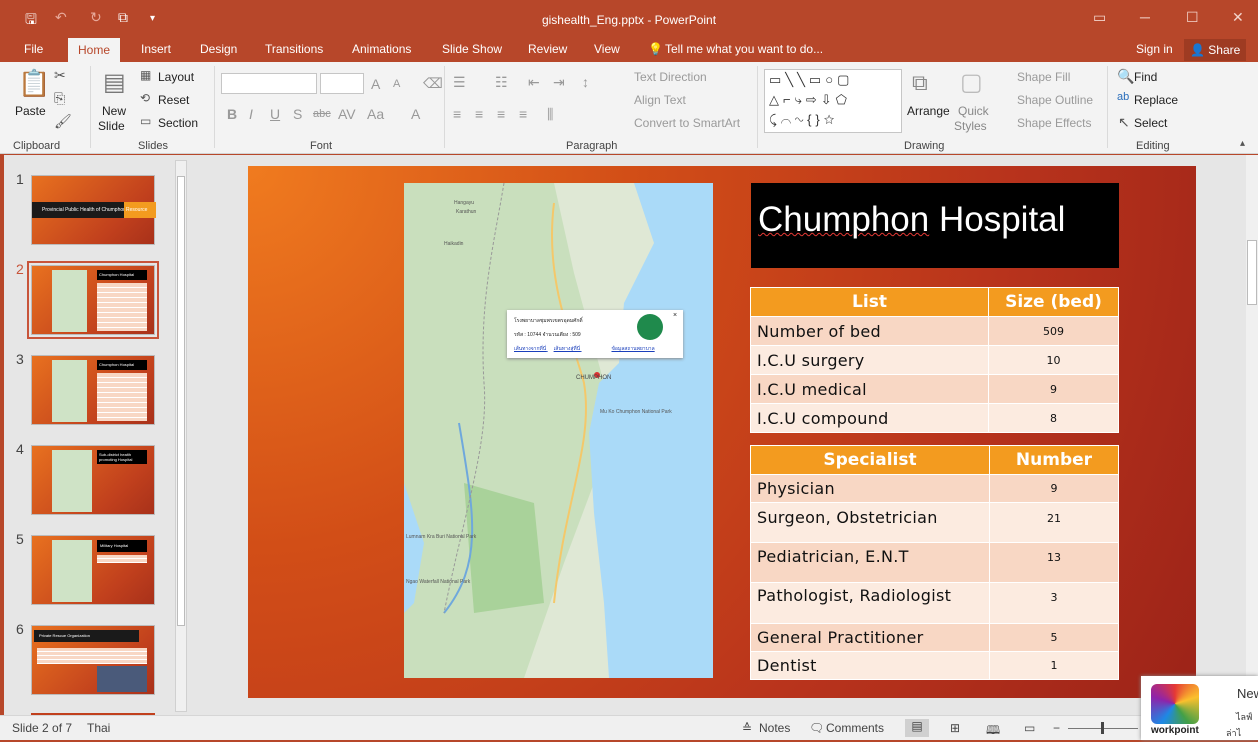 This screenshot has width=1258, height=742. I want to click on tab-view: View, so click(607, 49).